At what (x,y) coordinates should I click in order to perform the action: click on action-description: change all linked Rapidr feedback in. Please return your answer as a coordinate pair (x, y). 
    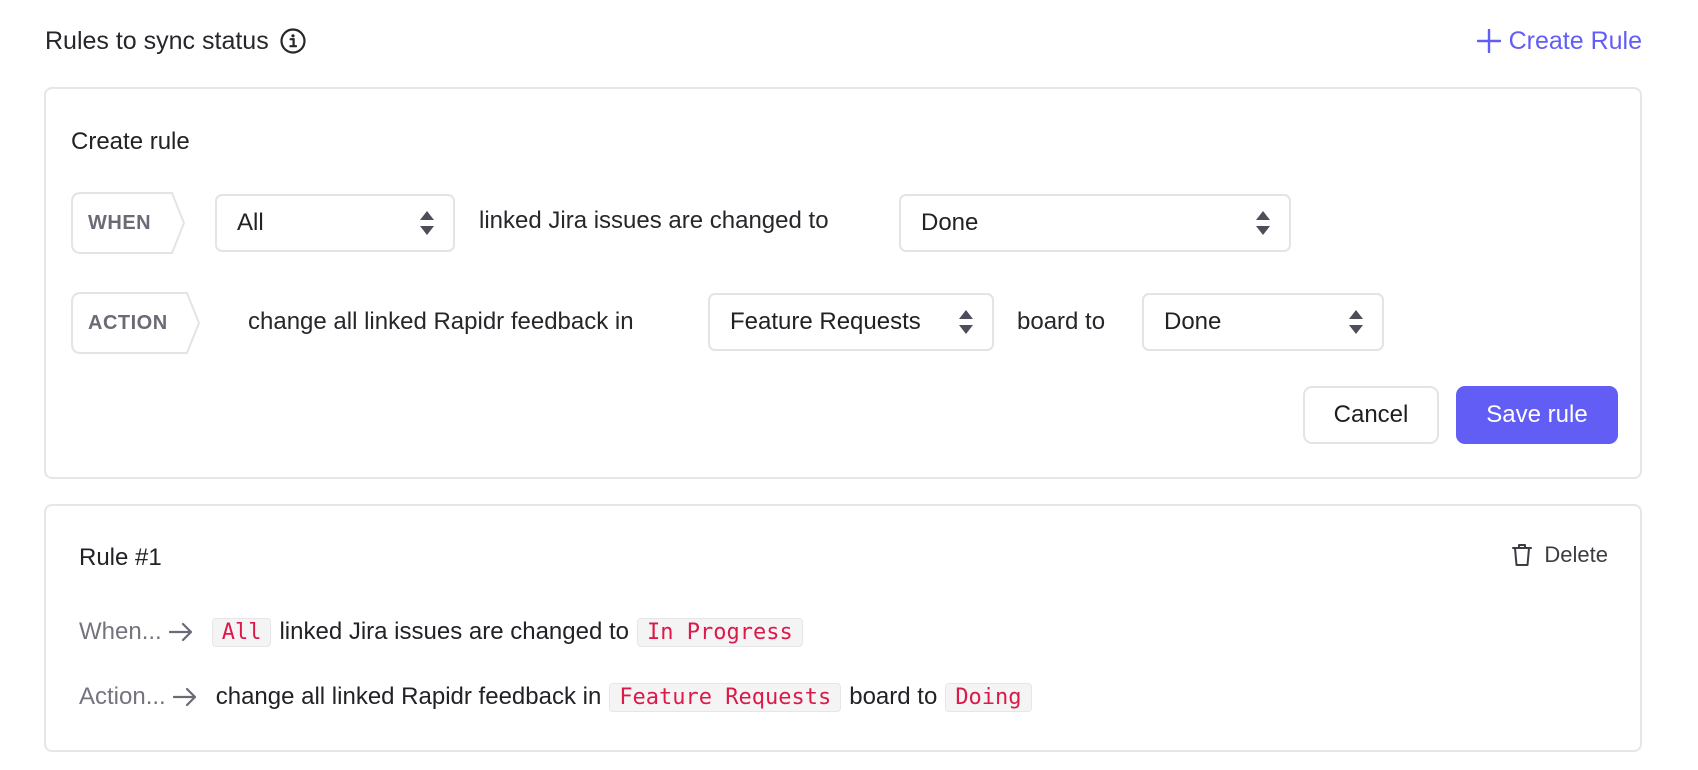
    Looking at the image, I should click on (441, 321).